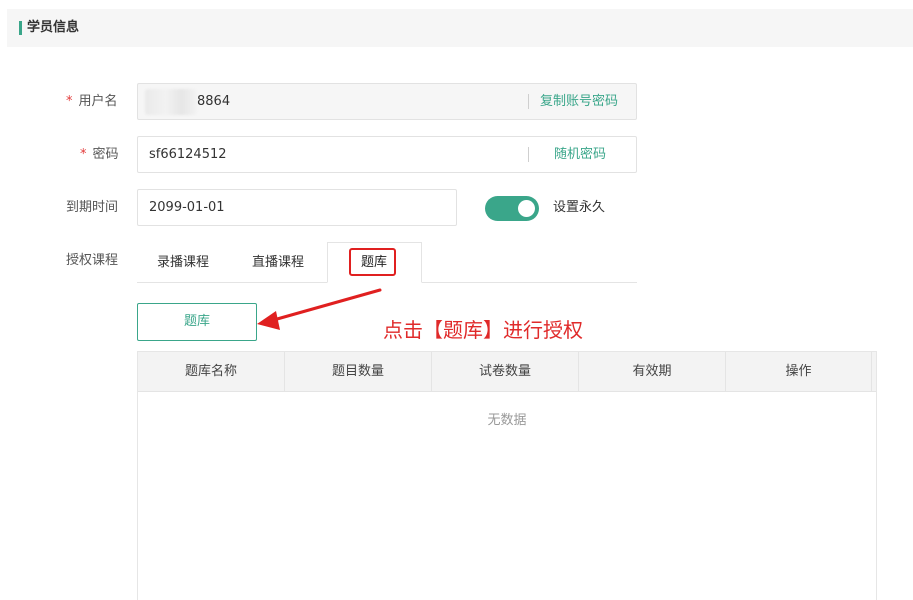  I want to click on column-header: 试卷数量, so click(505, 372).